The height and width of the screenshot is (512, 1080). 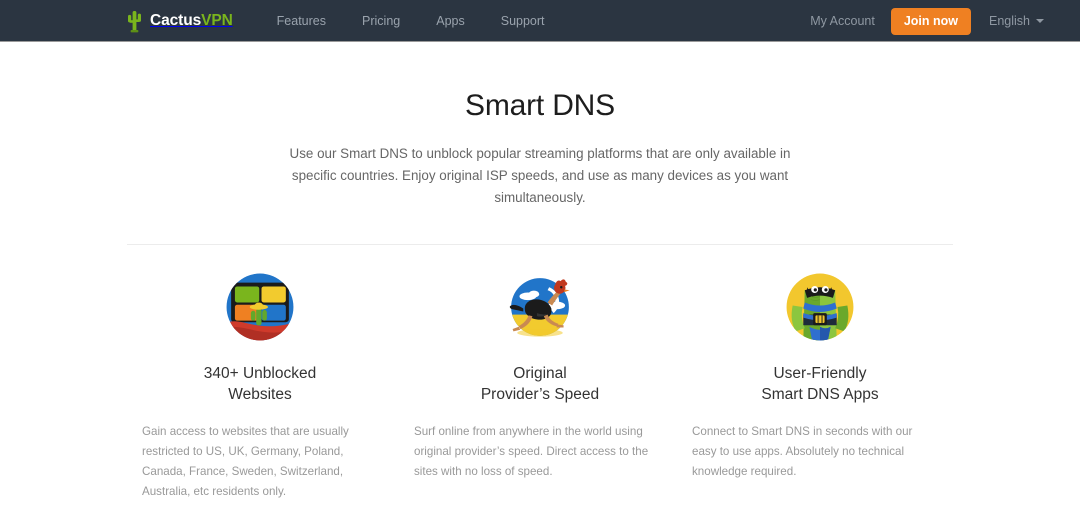 I want to click on my-account-link: My Account, so click(x=842, y=21).